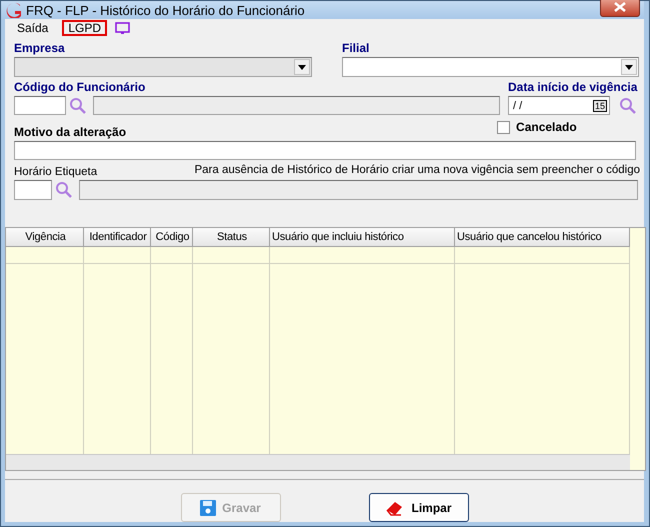  What do you see at coordinates (166, 10) in the screenshot?
I see `window-title: FRQ - FLP - Histórico do Horário do Funcionário` at bounding box center [166, 10].